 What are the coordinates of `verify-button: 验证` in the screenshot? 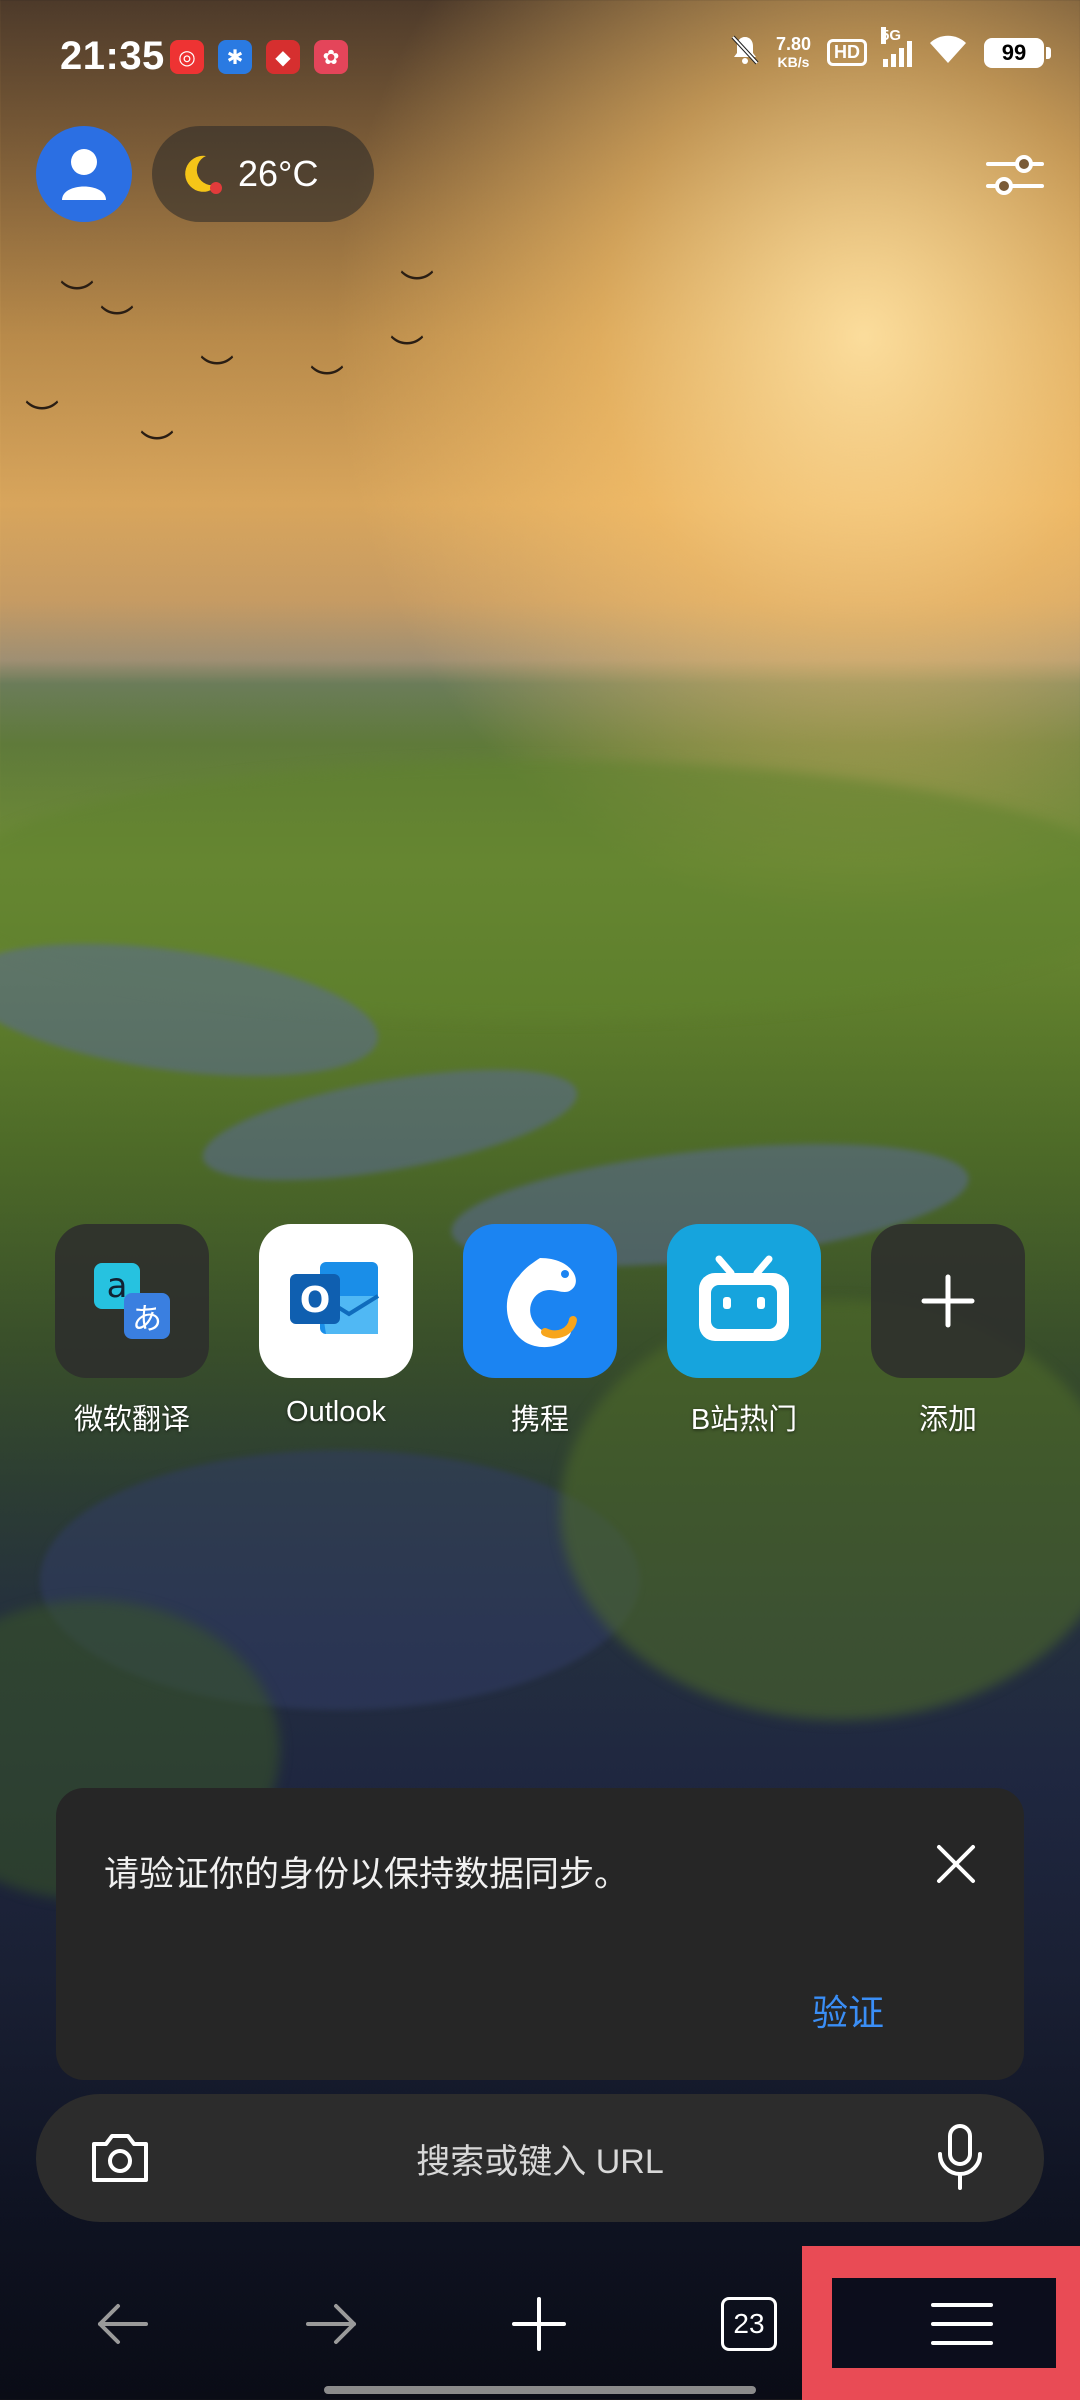 It's located at (848, 2010).